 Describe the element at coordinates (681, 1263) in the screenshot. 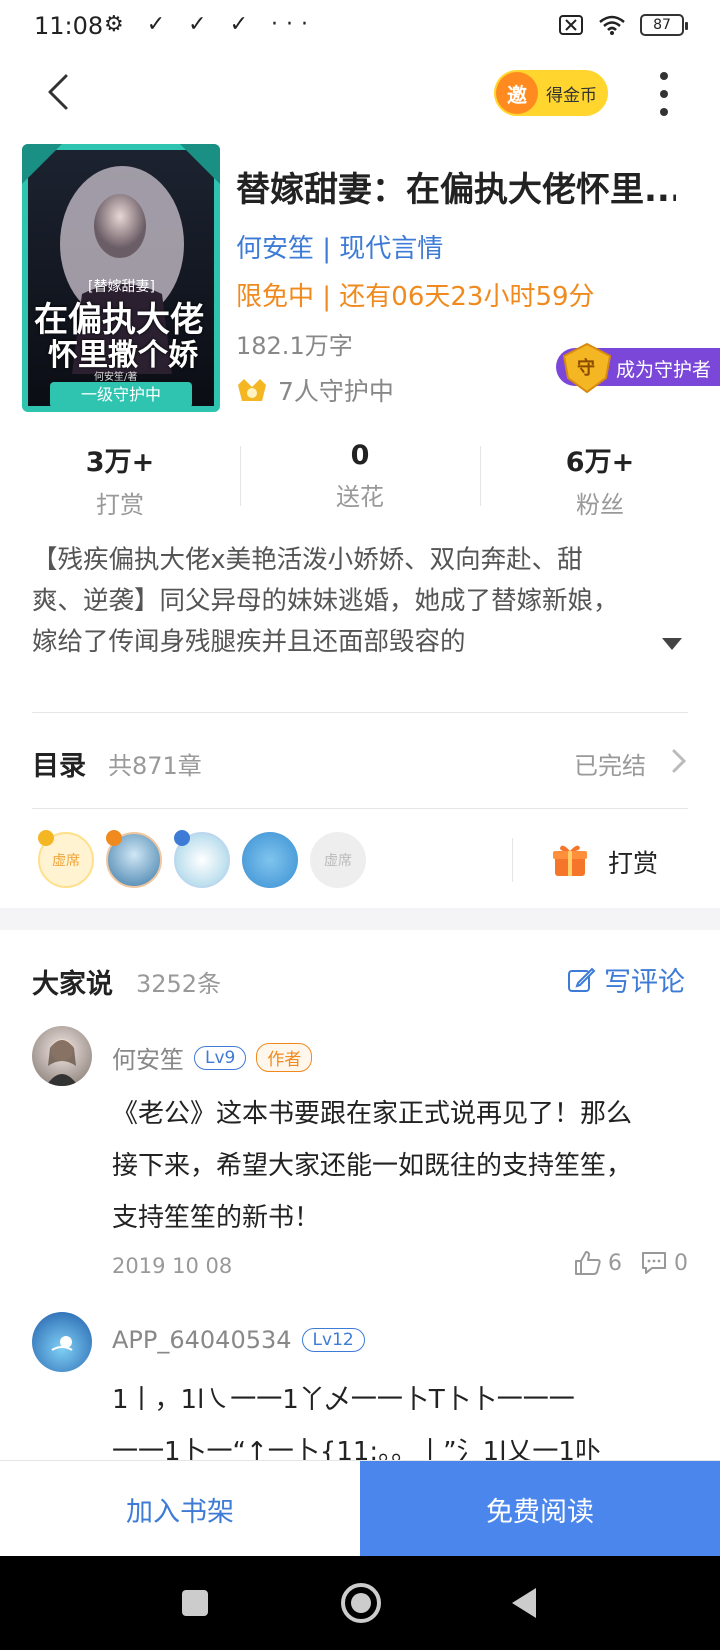

I see `reply-count: 0` at that location.